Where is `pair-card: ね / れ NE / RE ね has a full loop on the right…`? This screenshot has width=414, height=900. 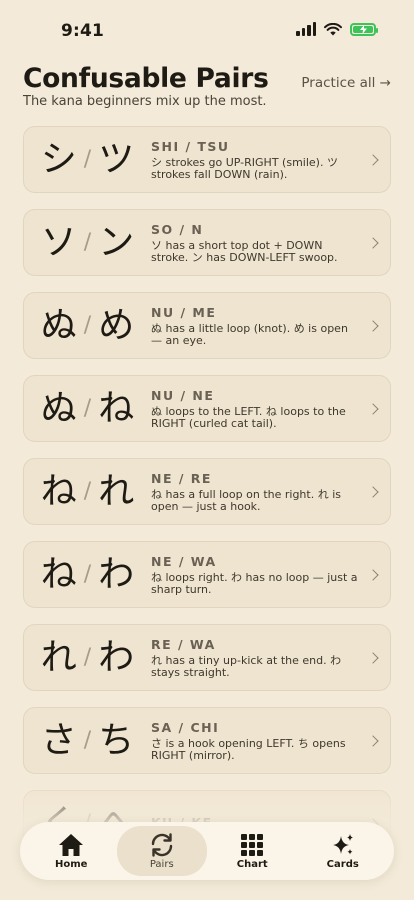
pair-card: ね / れ NE / RE ね has a full loop on the right… is located at coordinates (207, 491).